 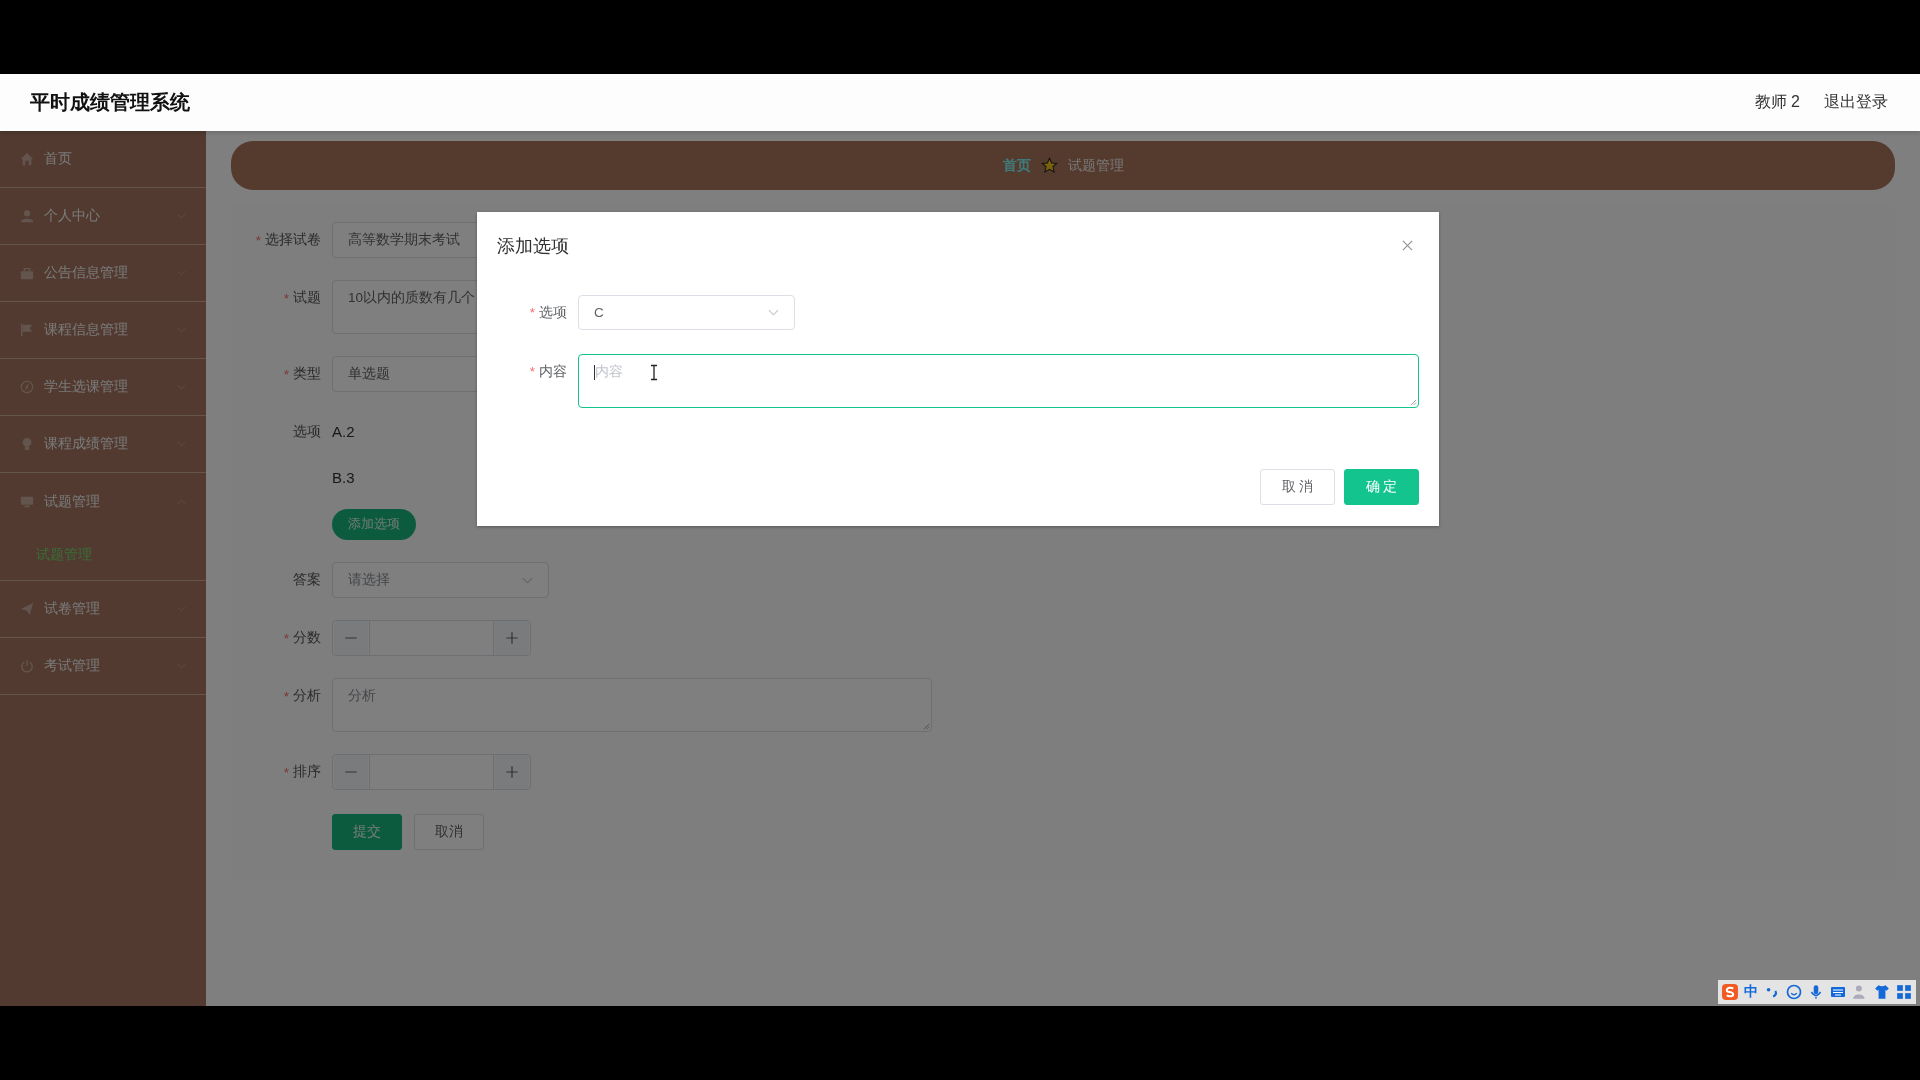 I want to click on option-text: A.2, so click(x=343, y=432).